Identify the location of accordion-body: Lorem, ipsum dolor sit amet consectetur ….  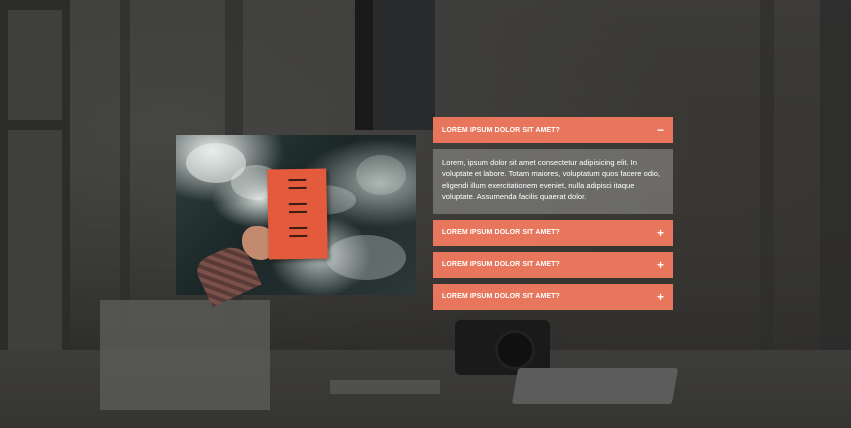
(553, 181).